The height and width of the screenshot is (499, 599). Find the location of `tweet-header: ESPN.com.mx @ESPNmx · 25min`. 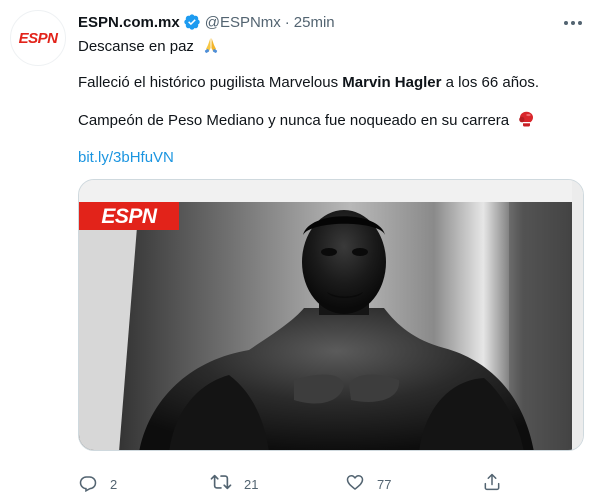

tweet-header: ESPN.com.mx @ESPNmx · 25min is located at coordinates (206, 22).